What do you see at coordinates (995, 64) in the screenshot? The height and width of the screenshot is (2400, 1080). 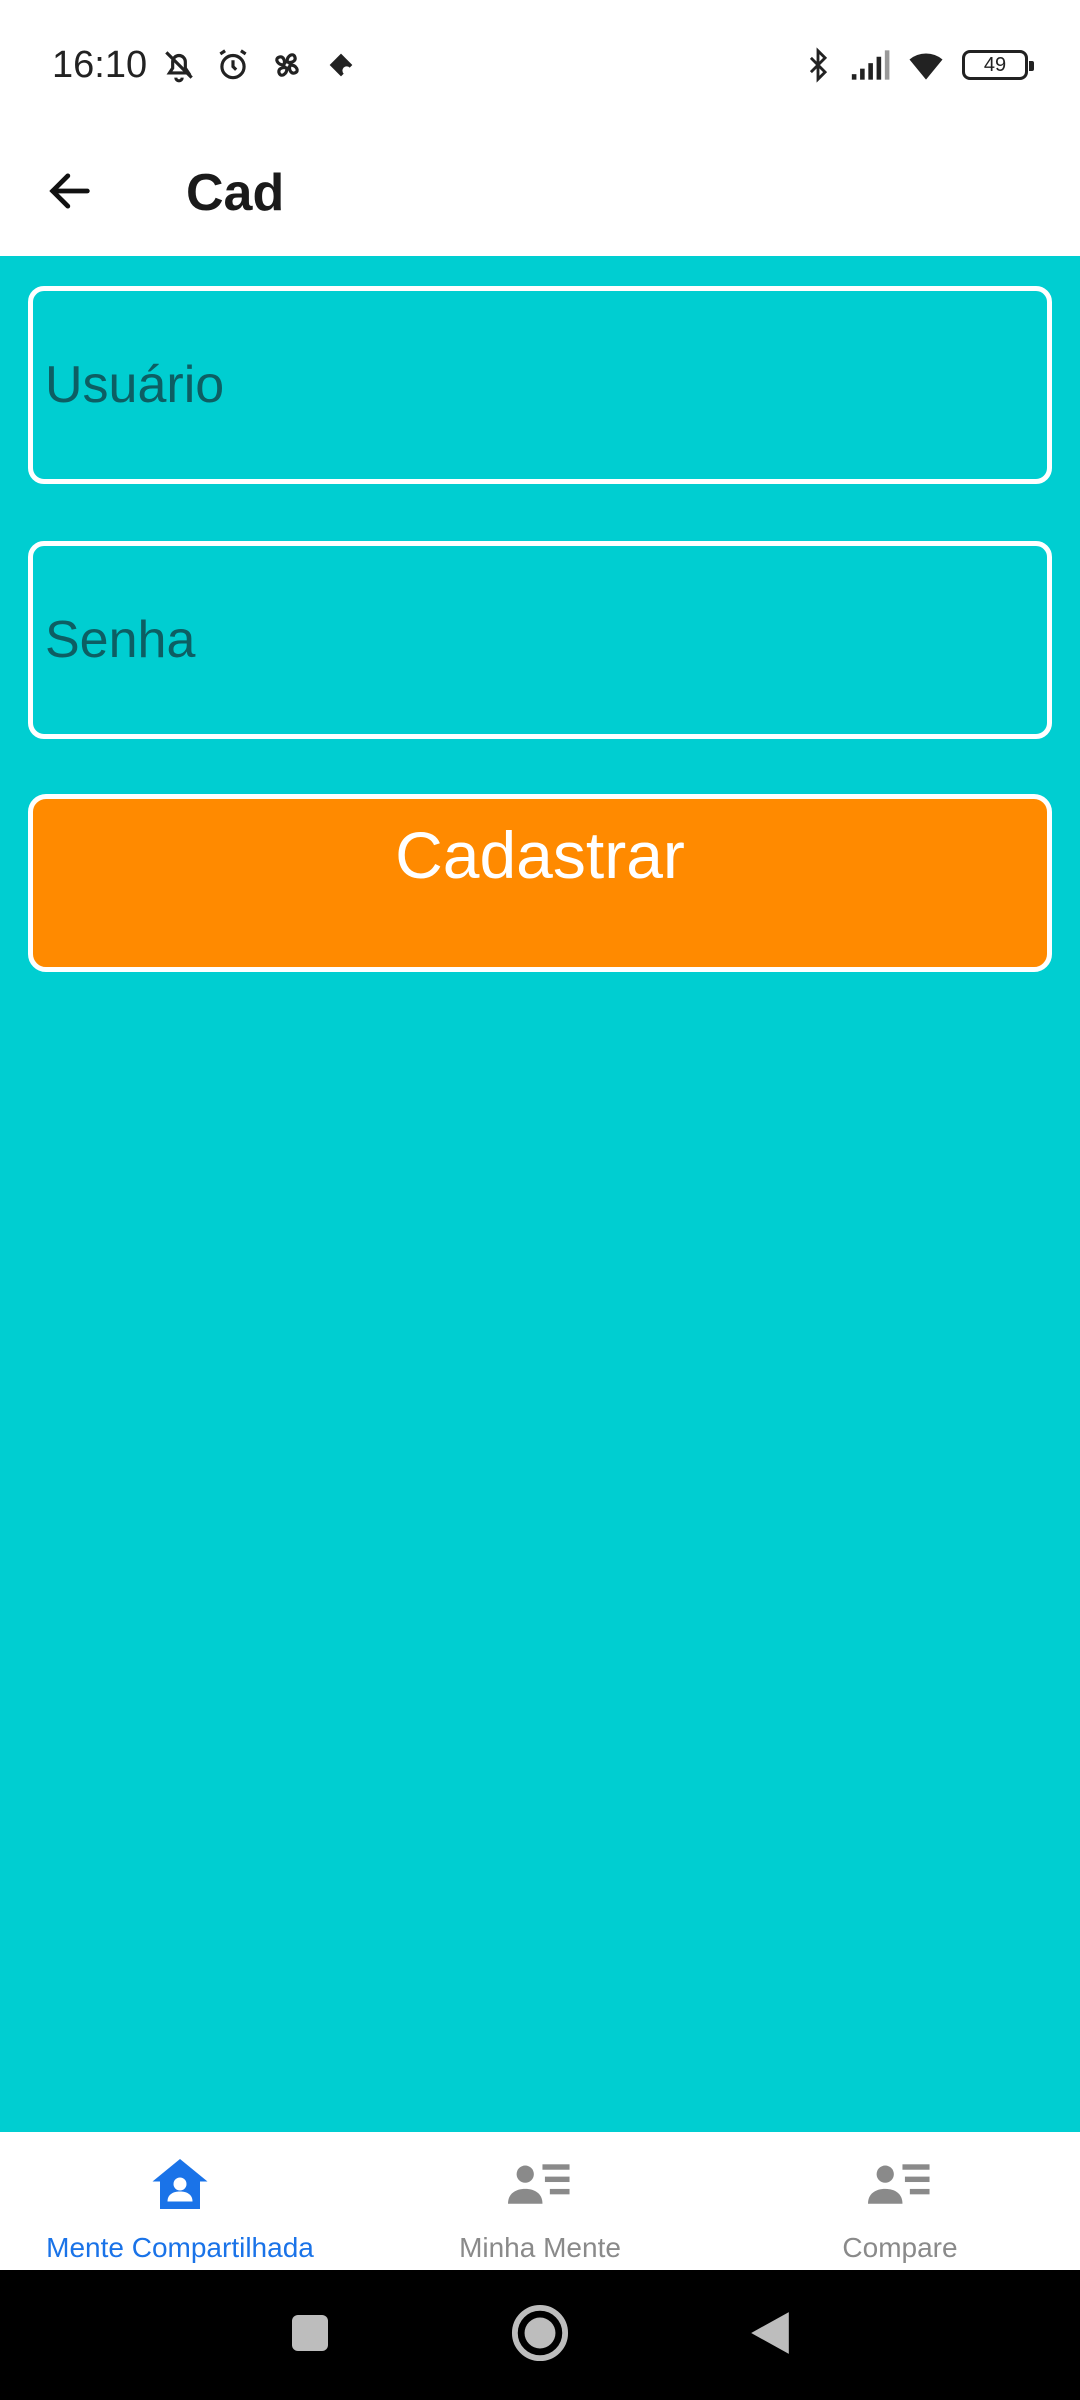 I see `battery-level: 49` at bounding box center [995, 64].